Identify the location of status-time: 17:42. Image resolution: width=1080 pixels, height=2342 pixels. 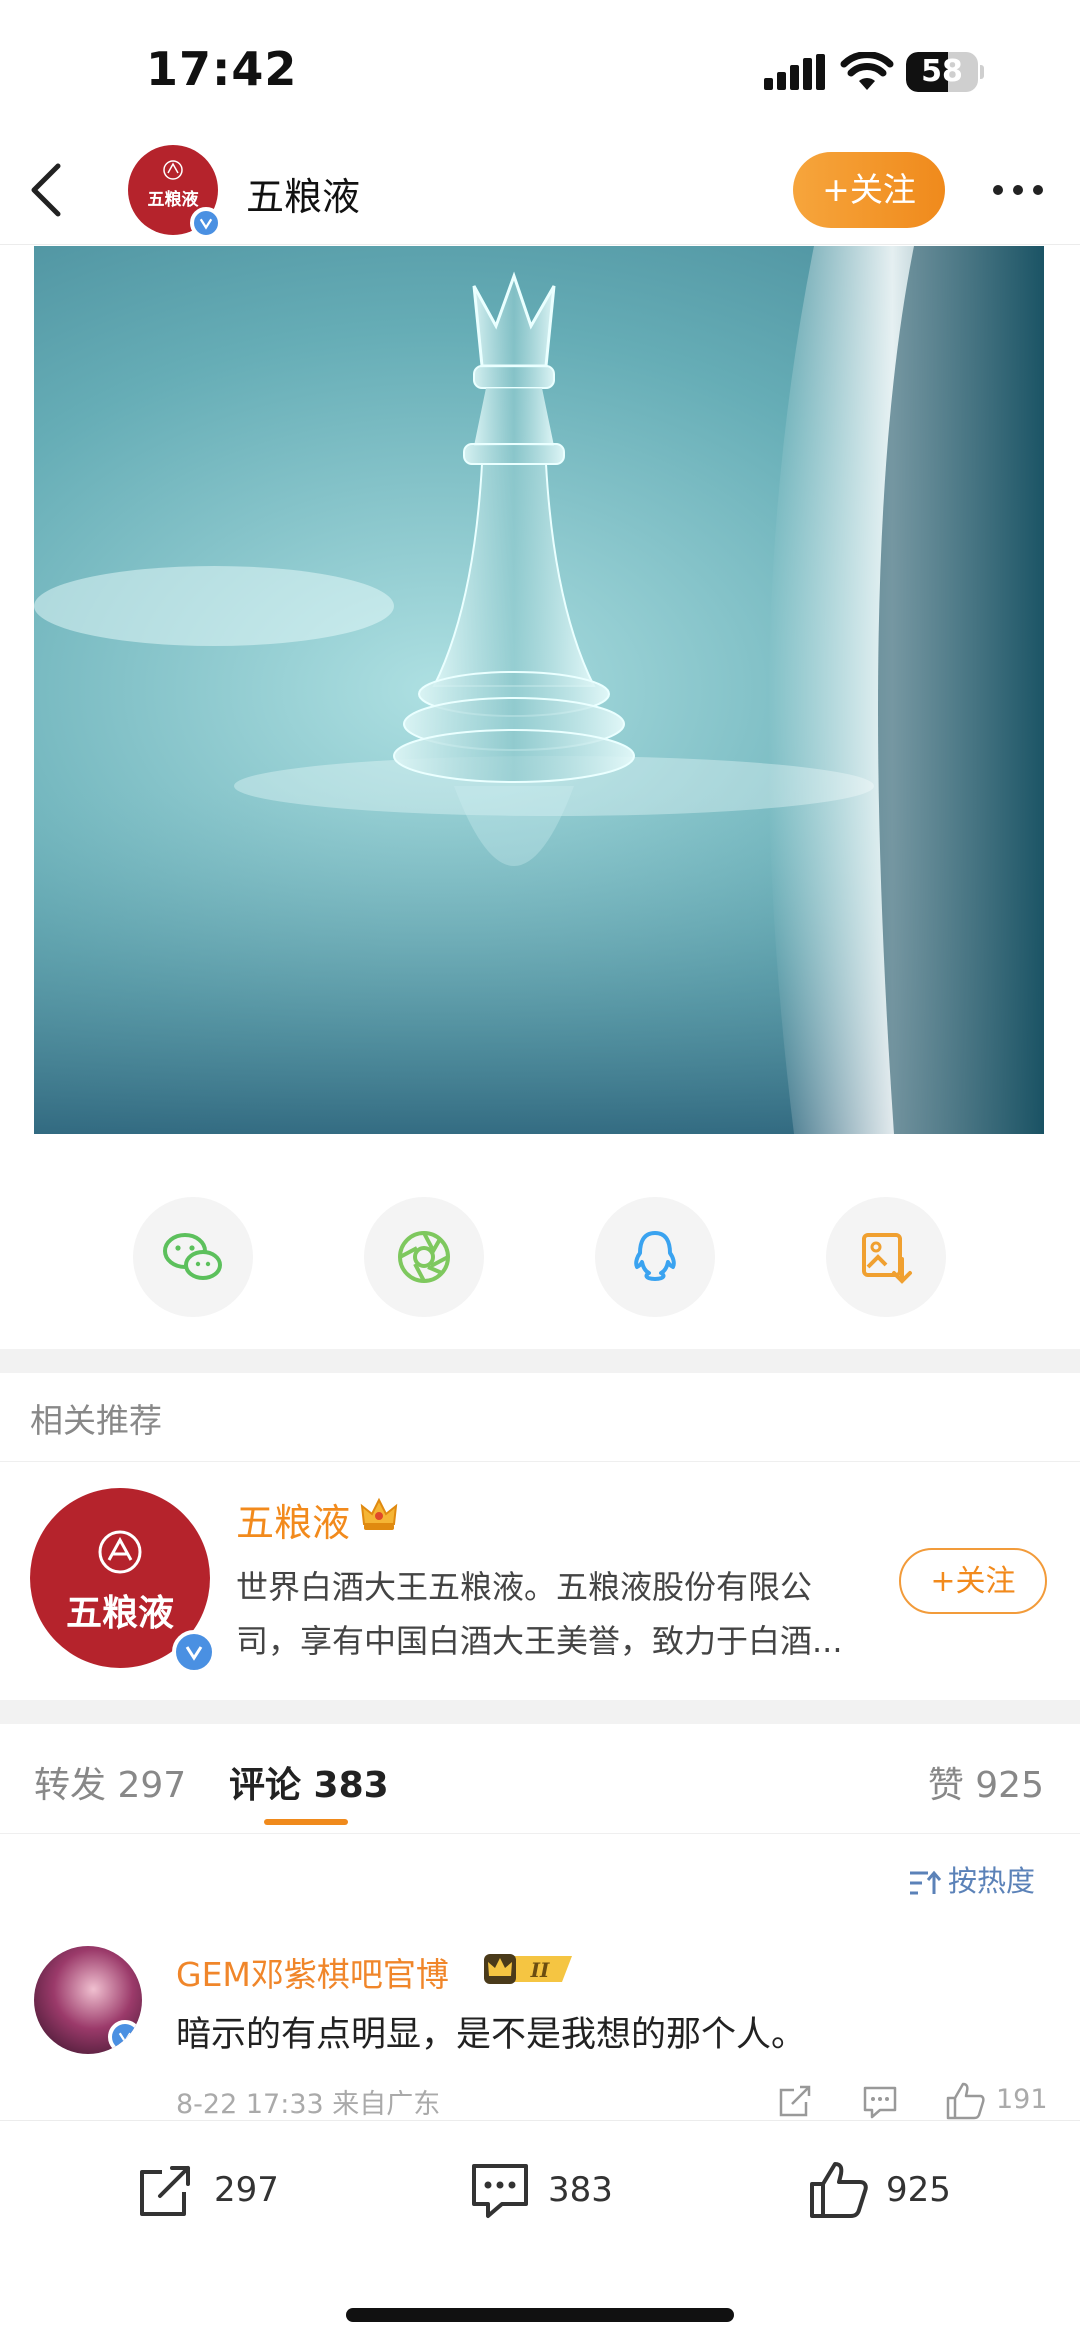
(222, 69).